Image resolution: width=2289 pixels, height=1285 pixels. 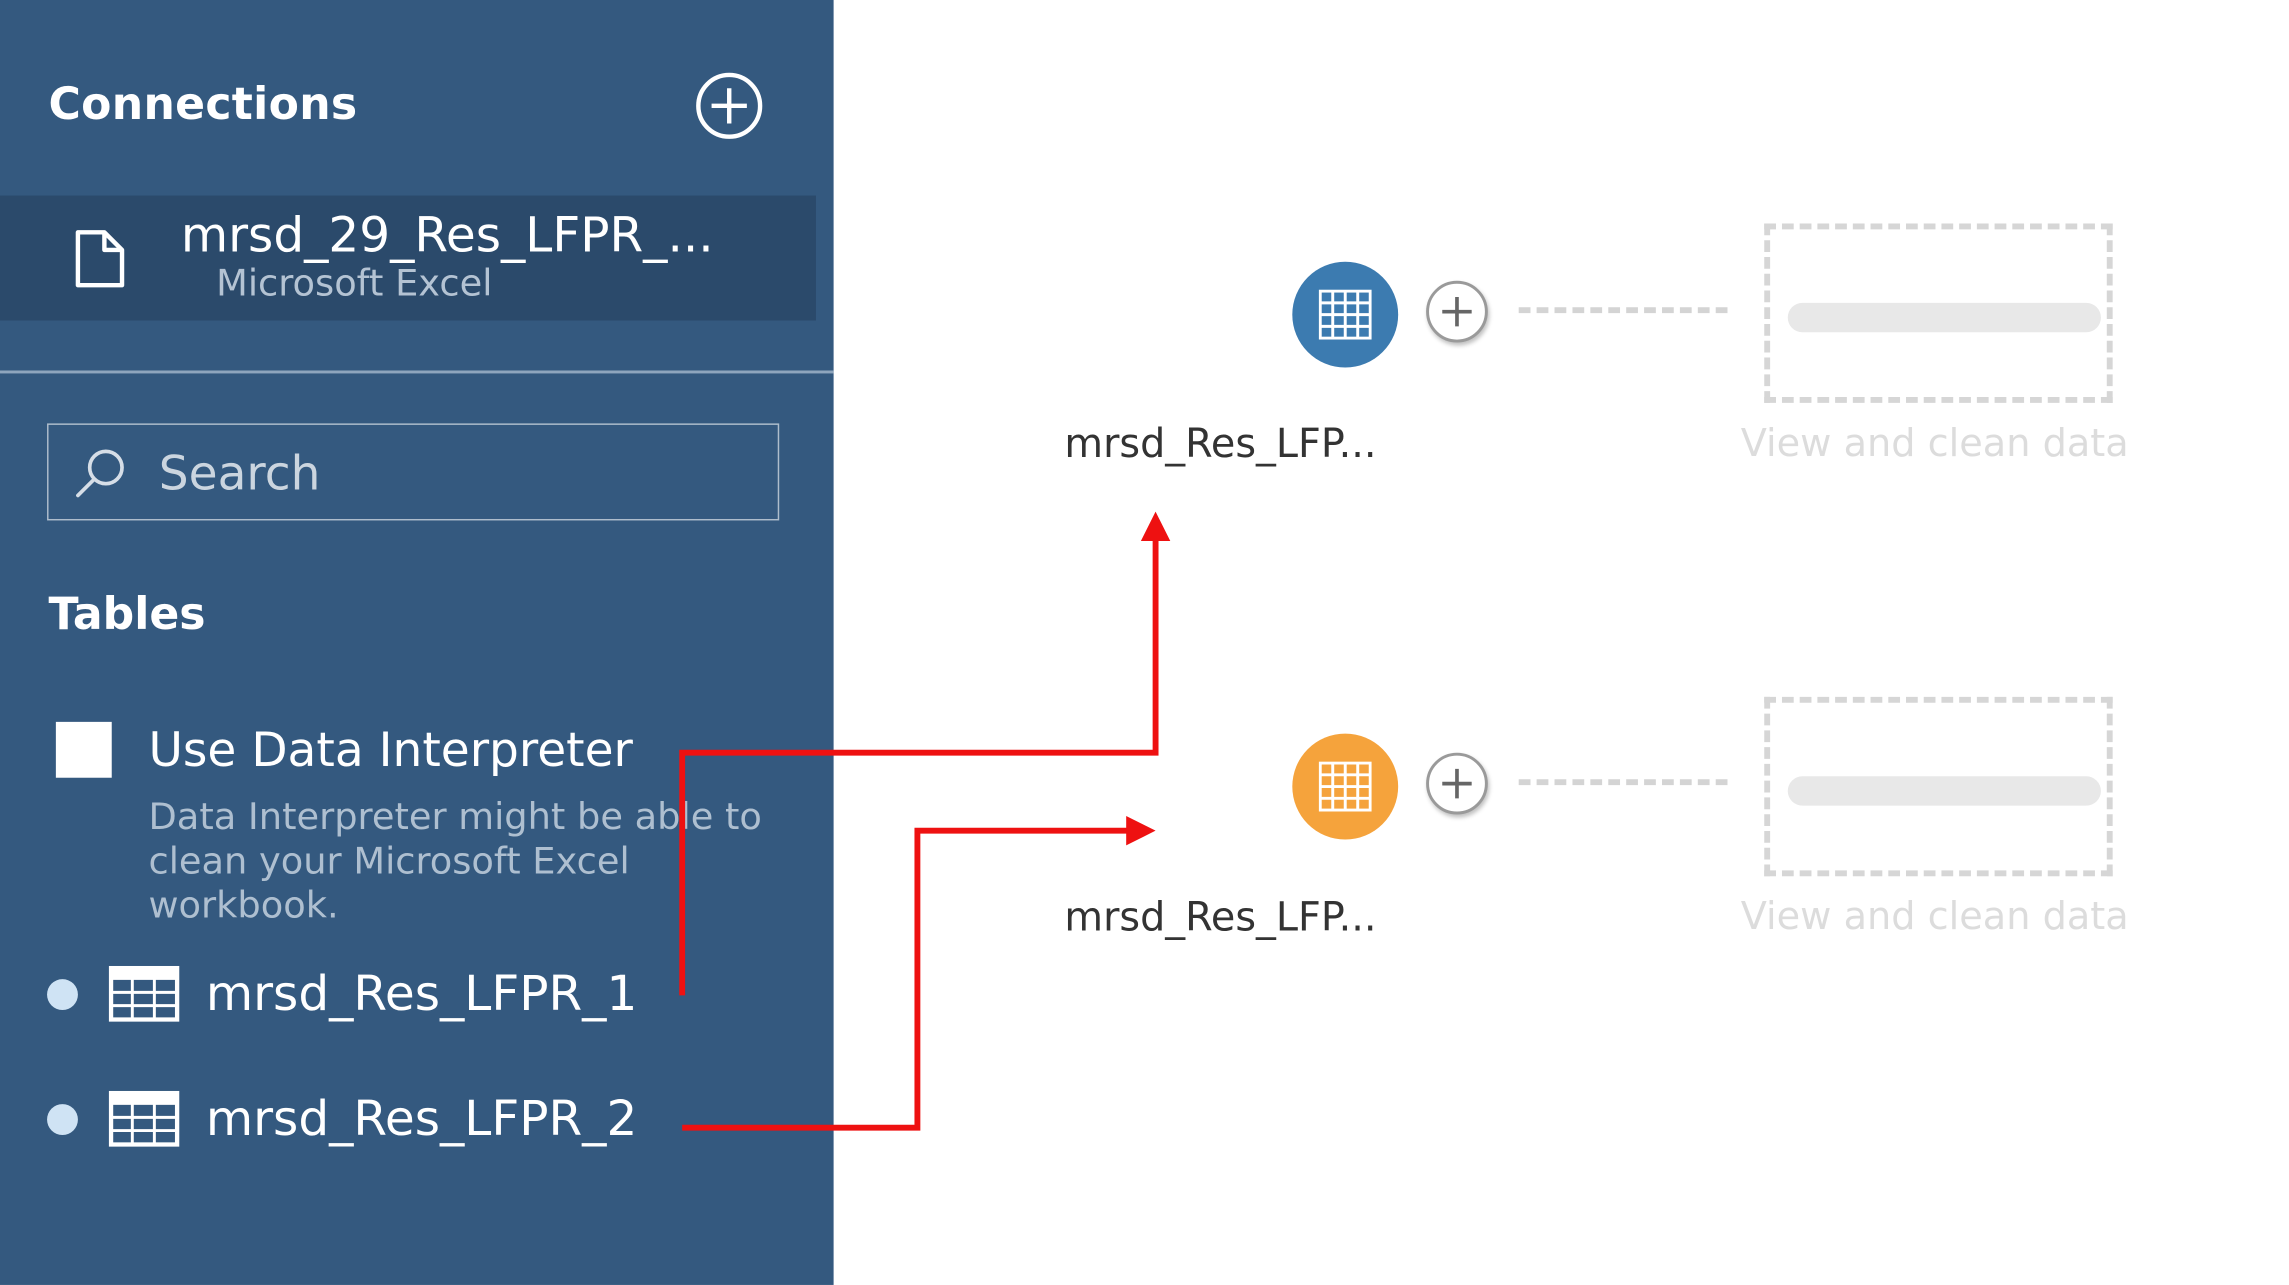 What do you see at coordinates (390, 750) in the screenshot?
I see `data-interpreter-label: Use Data Interpreter` at bounding box center [390, 750].